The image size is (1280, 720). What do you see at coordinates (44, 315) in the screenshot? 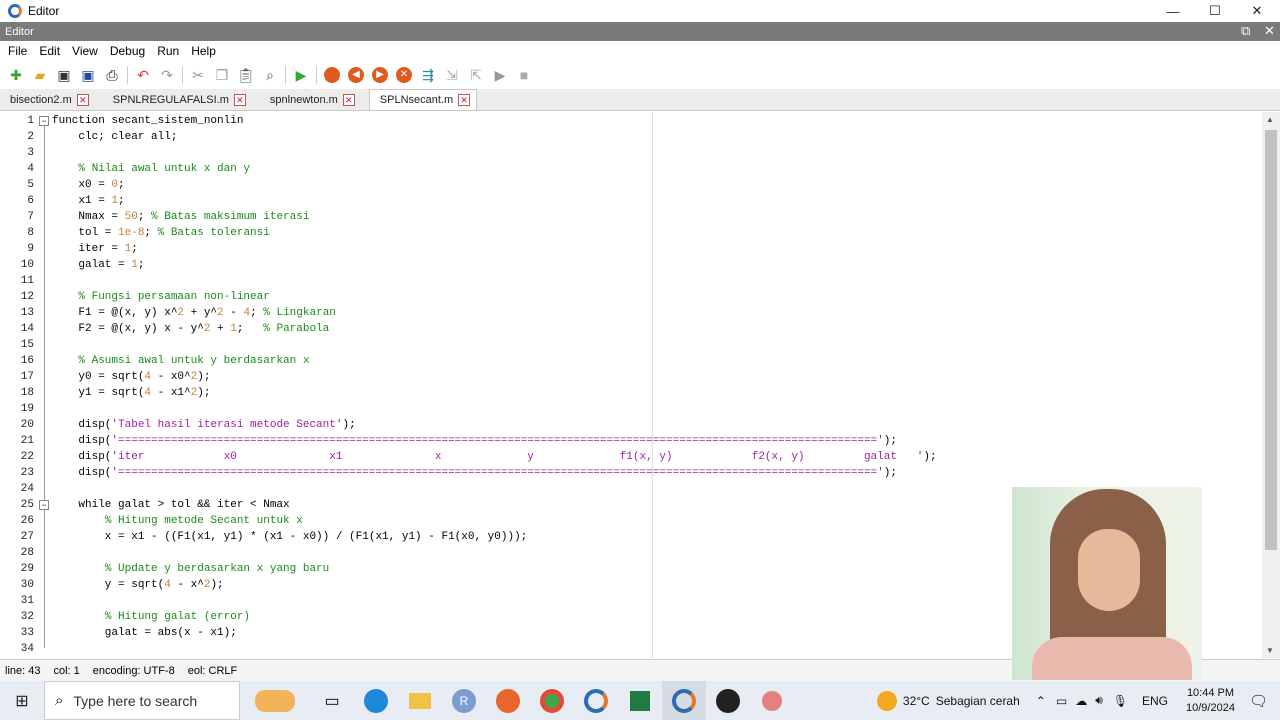
I see `fold-guide` at bounding box center [44, 315].